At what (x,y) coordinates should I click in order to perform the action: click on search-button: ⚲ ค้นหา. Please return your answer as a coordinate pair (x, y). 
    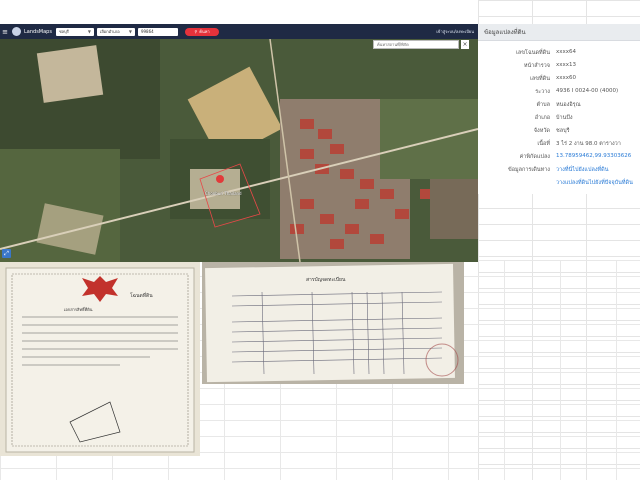
    Looking at the image, I should click on (201, 31).